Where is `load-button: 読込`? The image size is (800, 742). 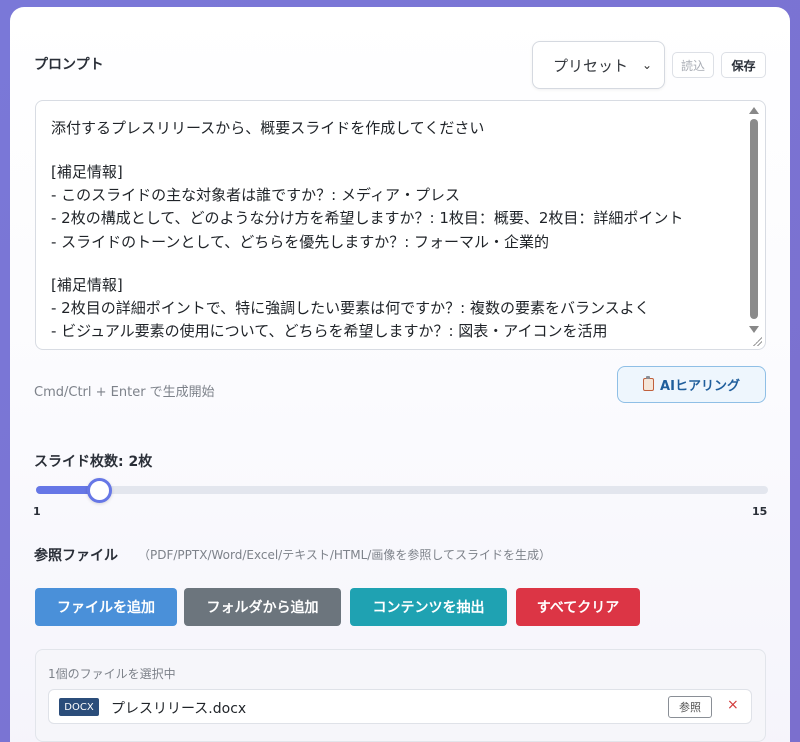 load-button: 読込 is located at coordinates (693, 65).